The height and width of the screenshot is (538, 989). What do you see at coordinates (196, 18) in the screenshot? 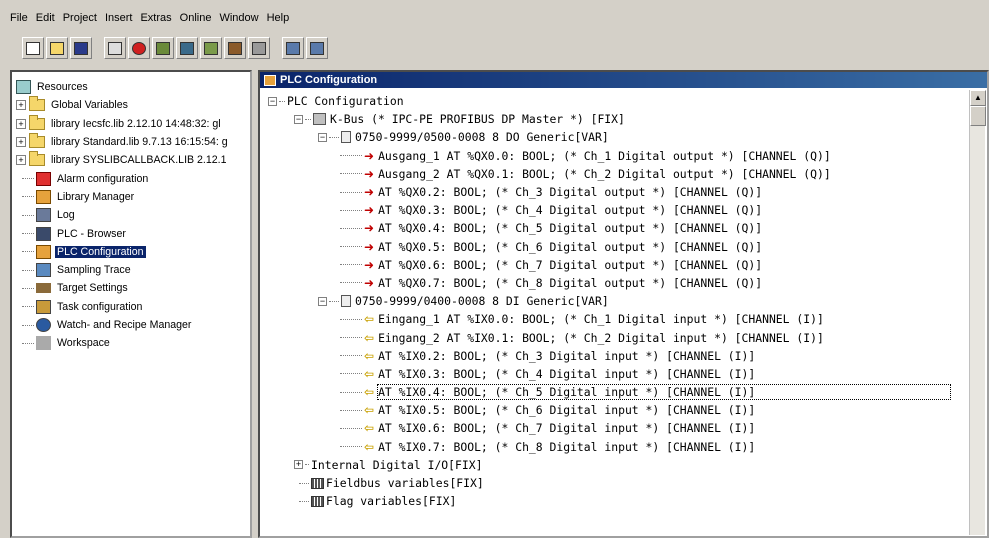
I see `menu-online: Online` at bounding box center [196, 18].